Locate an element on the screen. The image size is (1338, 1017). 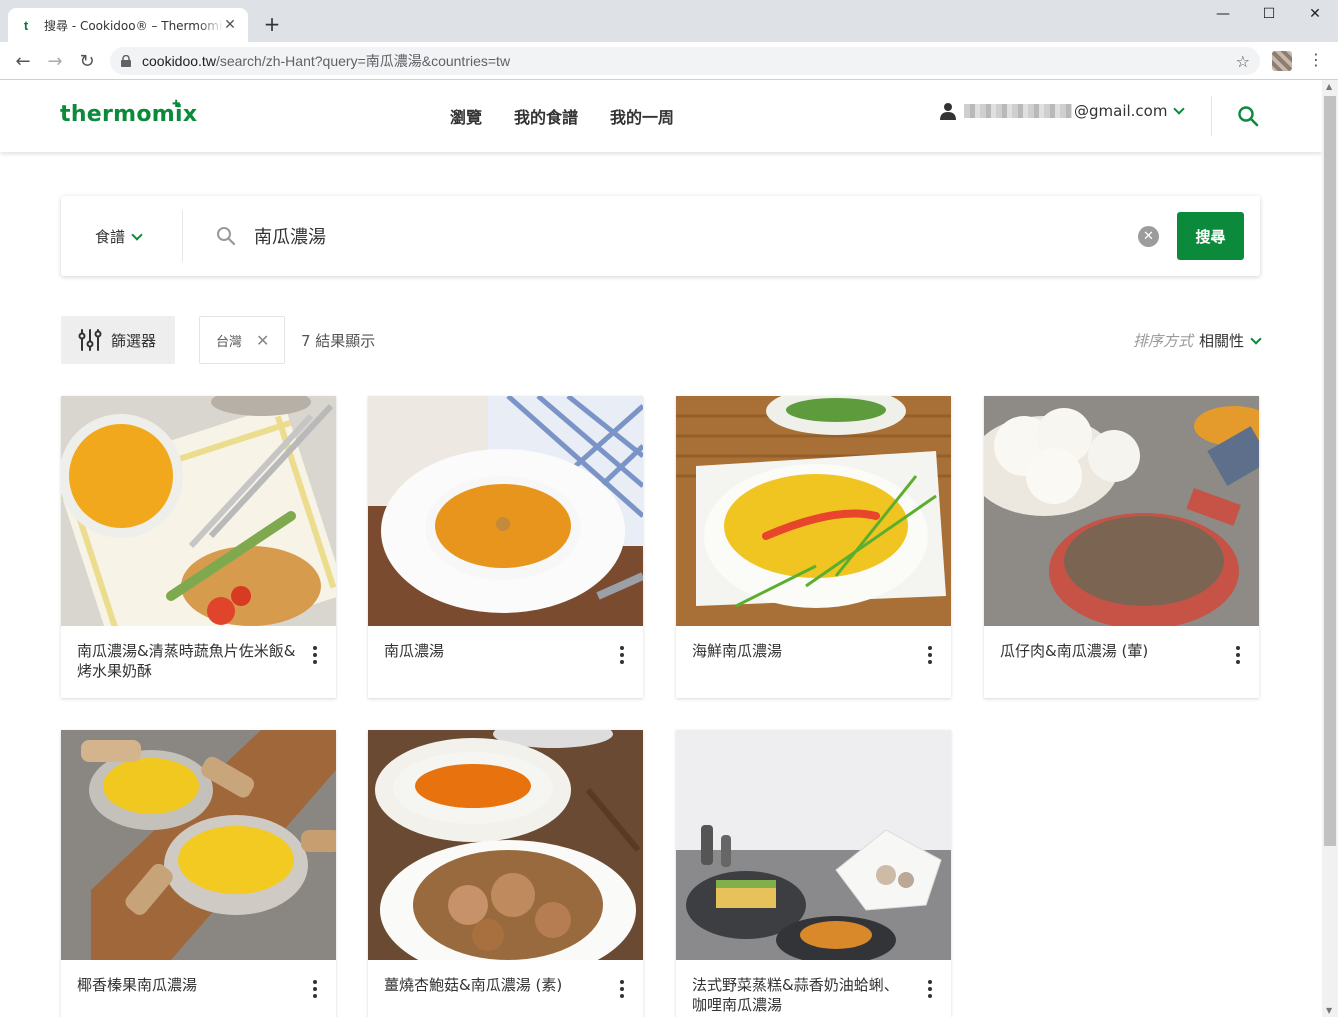
recipe-title: 薑燒杏鮑菇&南瓜濃湯 (素) is located at coordinates (494, 985).